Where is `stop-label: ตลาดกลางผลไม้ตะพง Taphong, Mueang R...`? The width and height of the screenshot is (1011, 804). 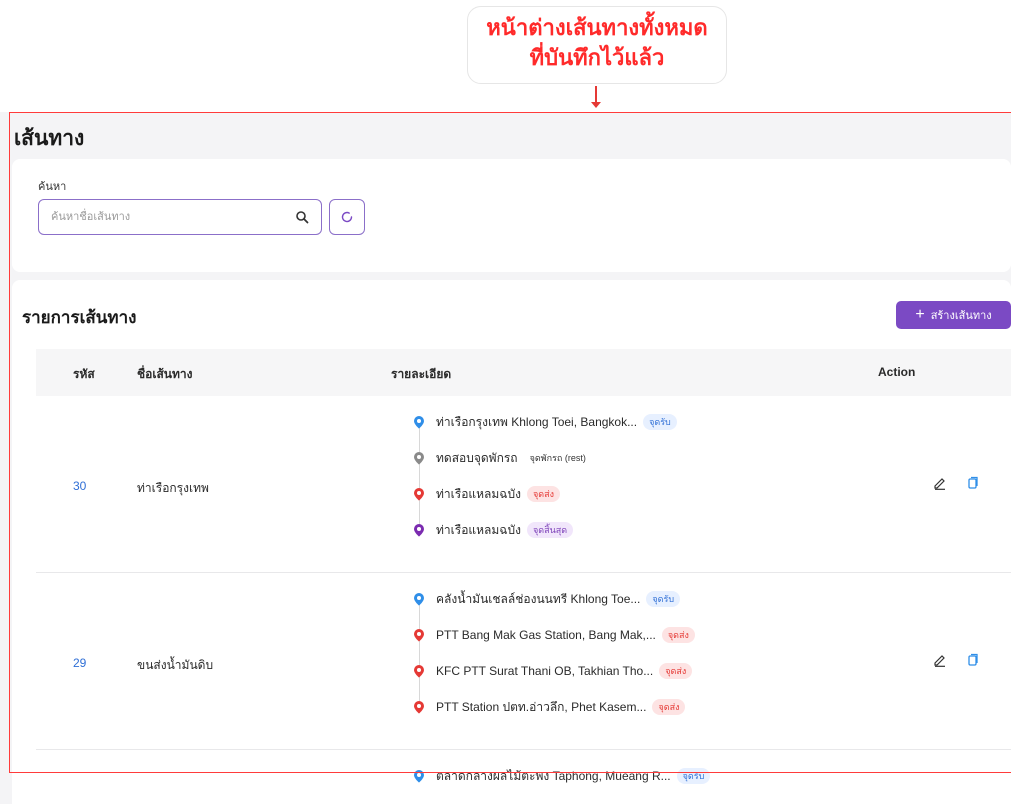 stop-label: ตลาดกลางผลไม้ตะพง Taphong, Mueang R... is located at coordinates (553, 775).